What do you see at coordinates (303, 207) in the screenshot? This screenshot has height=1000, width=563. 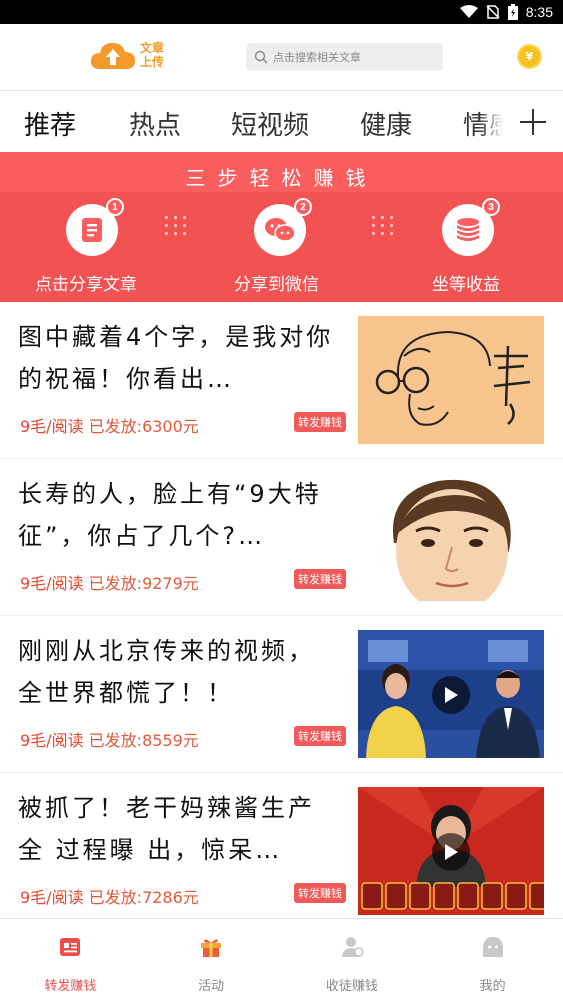 I see `step-2-badge: 2` at bounding box center [303, 207].